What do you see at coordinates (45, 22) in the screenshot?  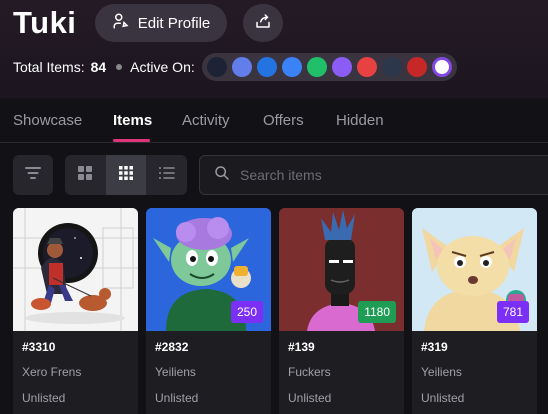 I see `profile-name: Tuki` at bounding box center [45, 22].